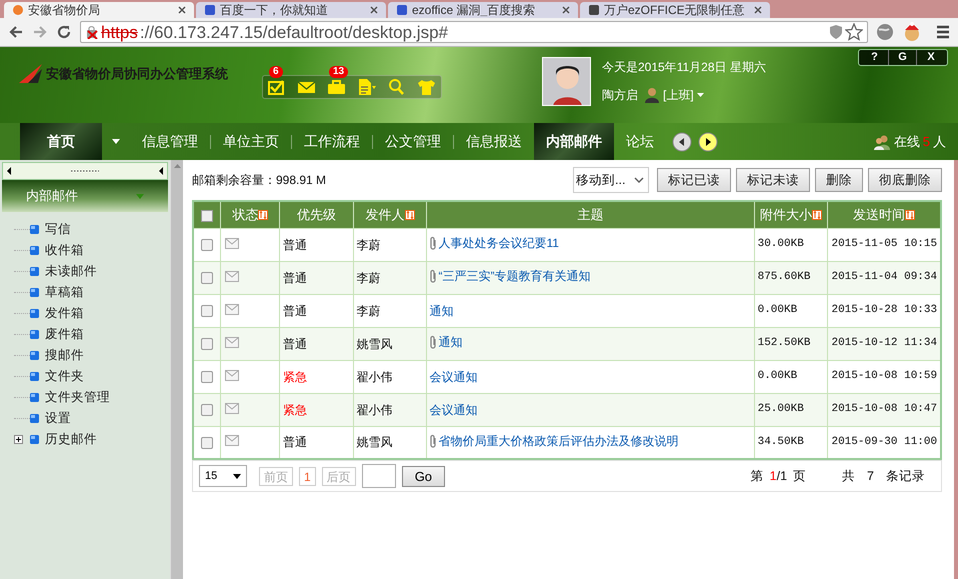 This screenshot has height=579, width=958. What do you see at coordinates (884, 409) in the screenshot?
I see `time-text: 2015-10-08 10:47` at bounding box center [884, 409].